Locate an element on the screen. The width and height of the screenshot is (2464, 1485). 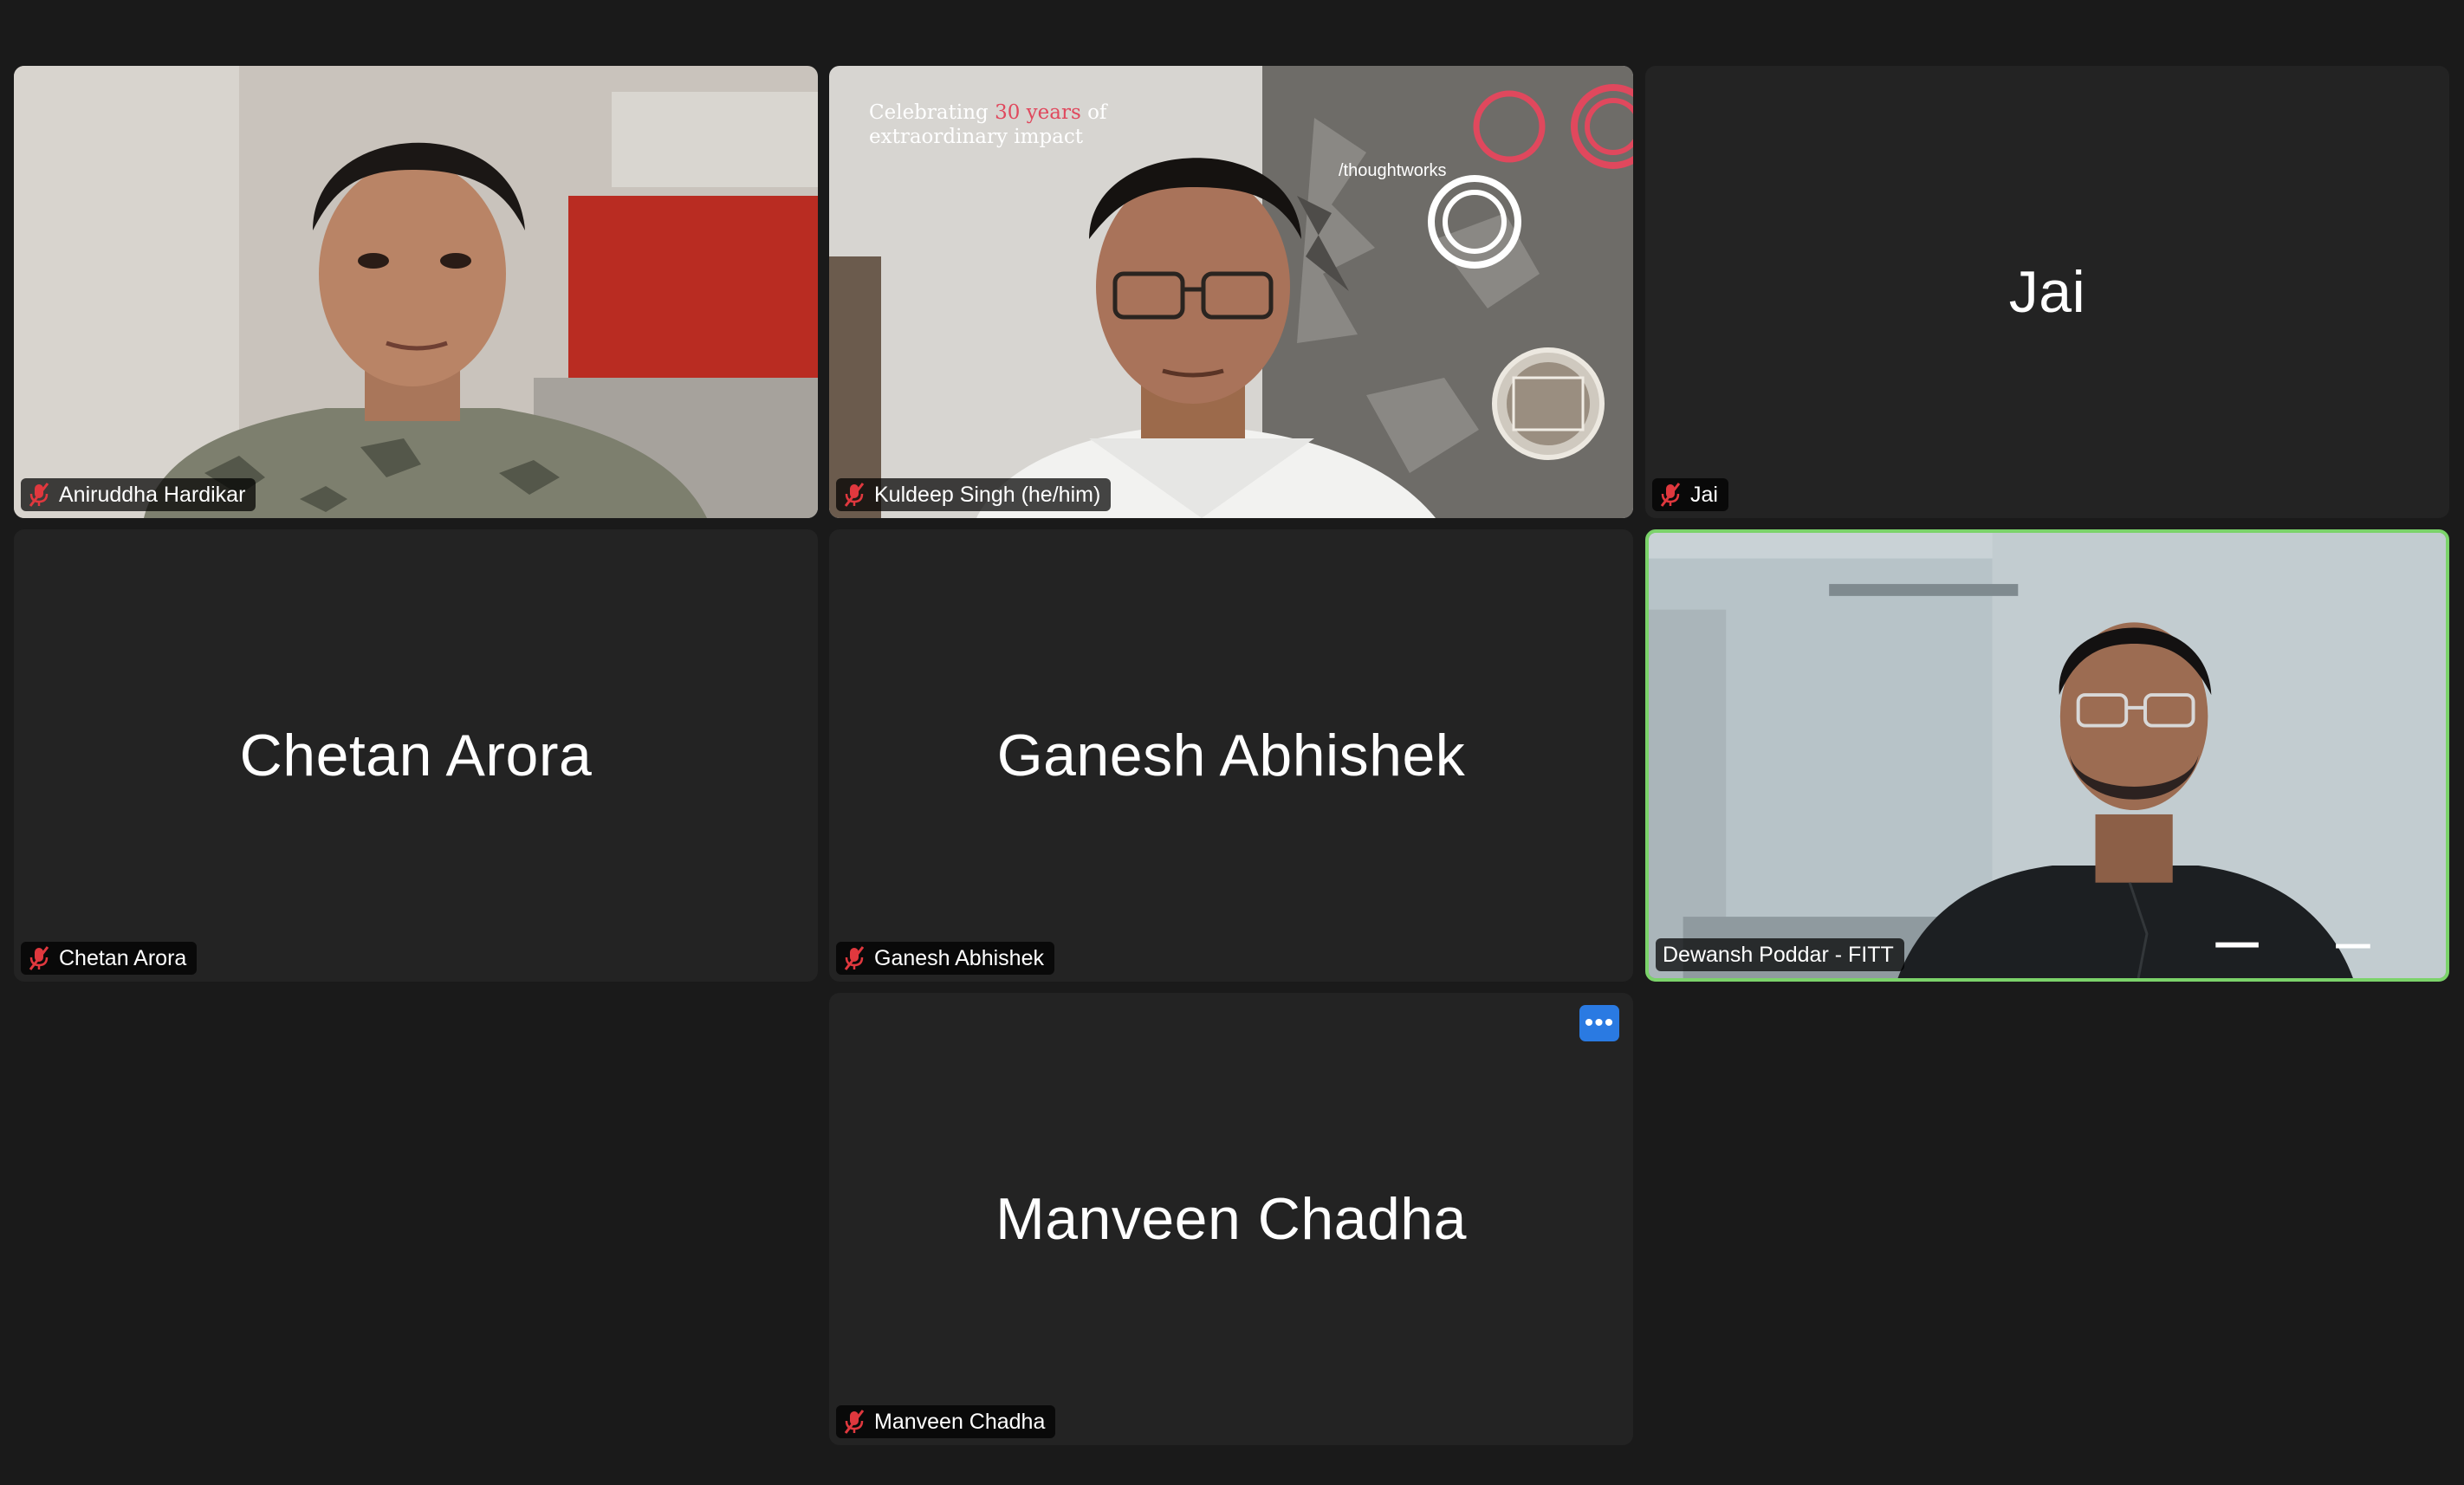
participant-name: Dewansh Poddar - FITT is located at coordinates (1779, 954).